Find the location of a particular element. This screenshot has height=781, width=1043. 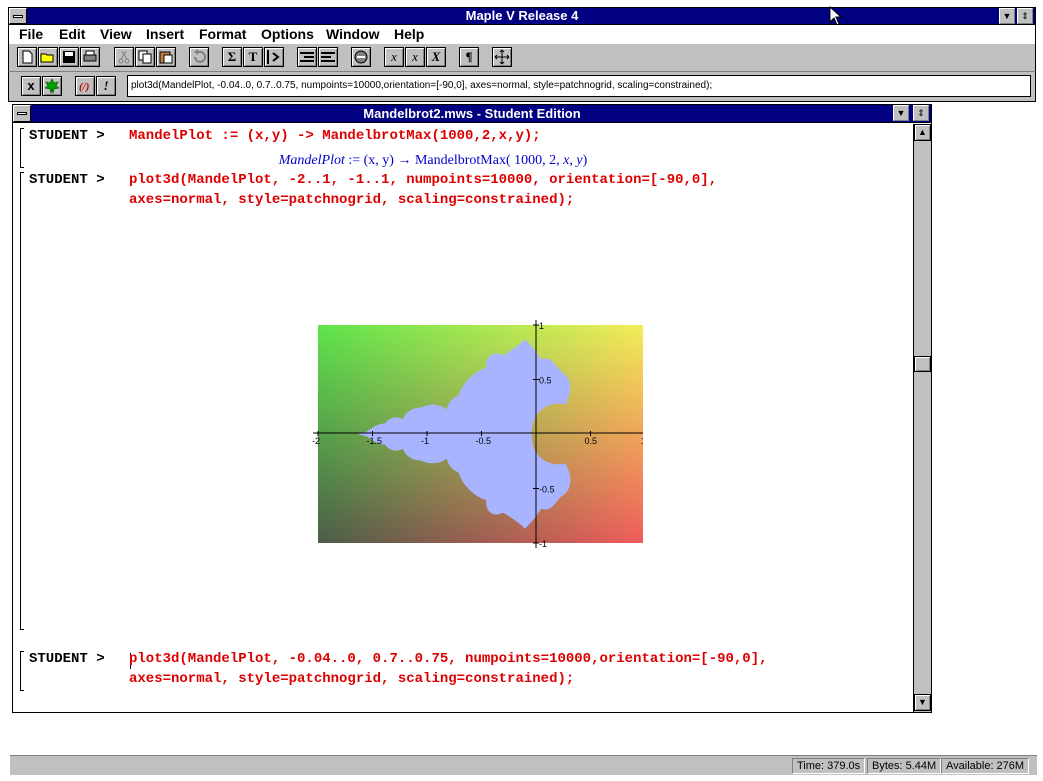

maple-leaf-icon is located at coordinates (52, 86).